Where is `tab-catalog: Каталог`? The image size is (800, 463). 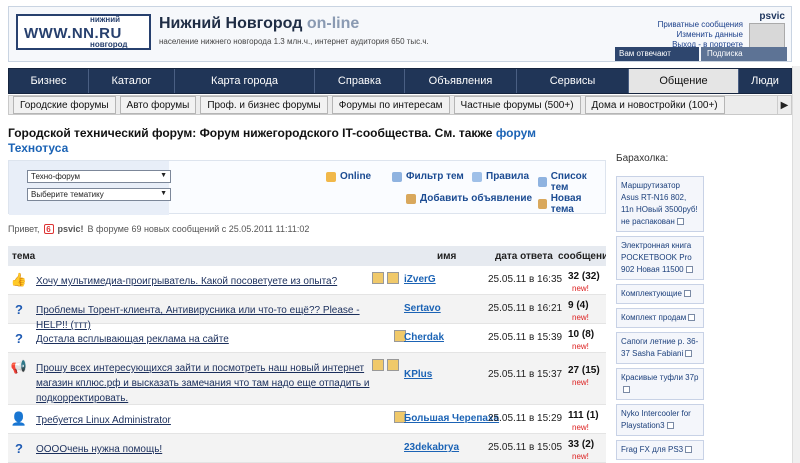
tab-catalog: Каталог is located at coordinates (132, 81).